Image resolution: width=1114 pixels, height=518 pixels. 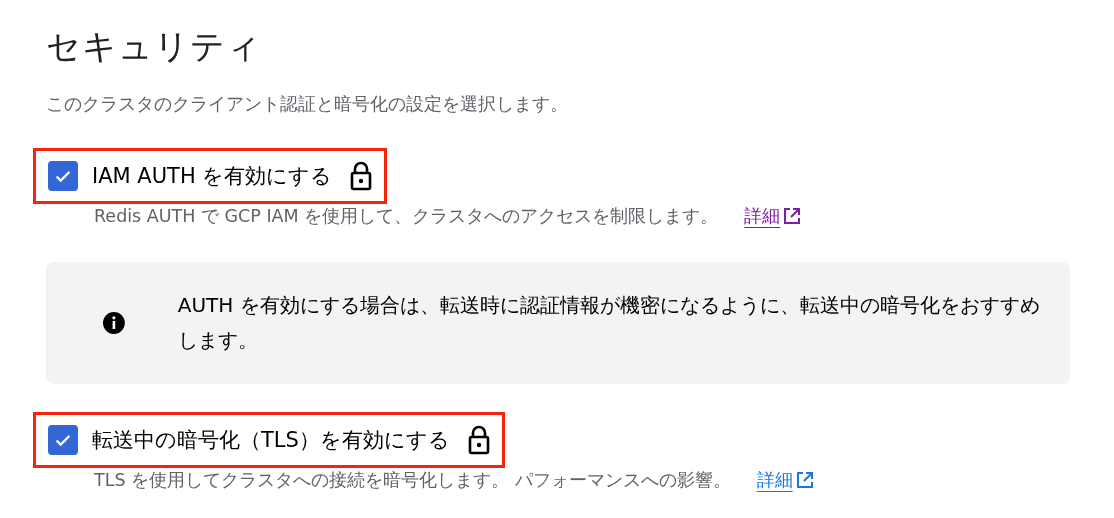 What do you see at coordinates (271, 440) in the screenshot?
I see `checkbox-label: 転送中の暗号化（TLS）を有効にする` at bounding box center [271, 440].